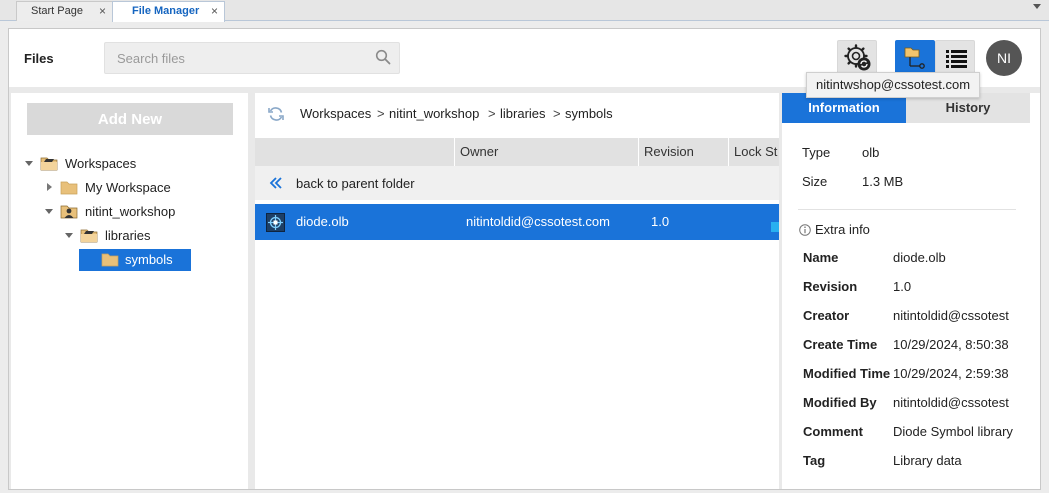  I want to click on extra-value-tag: Library data, so click(927, 460).